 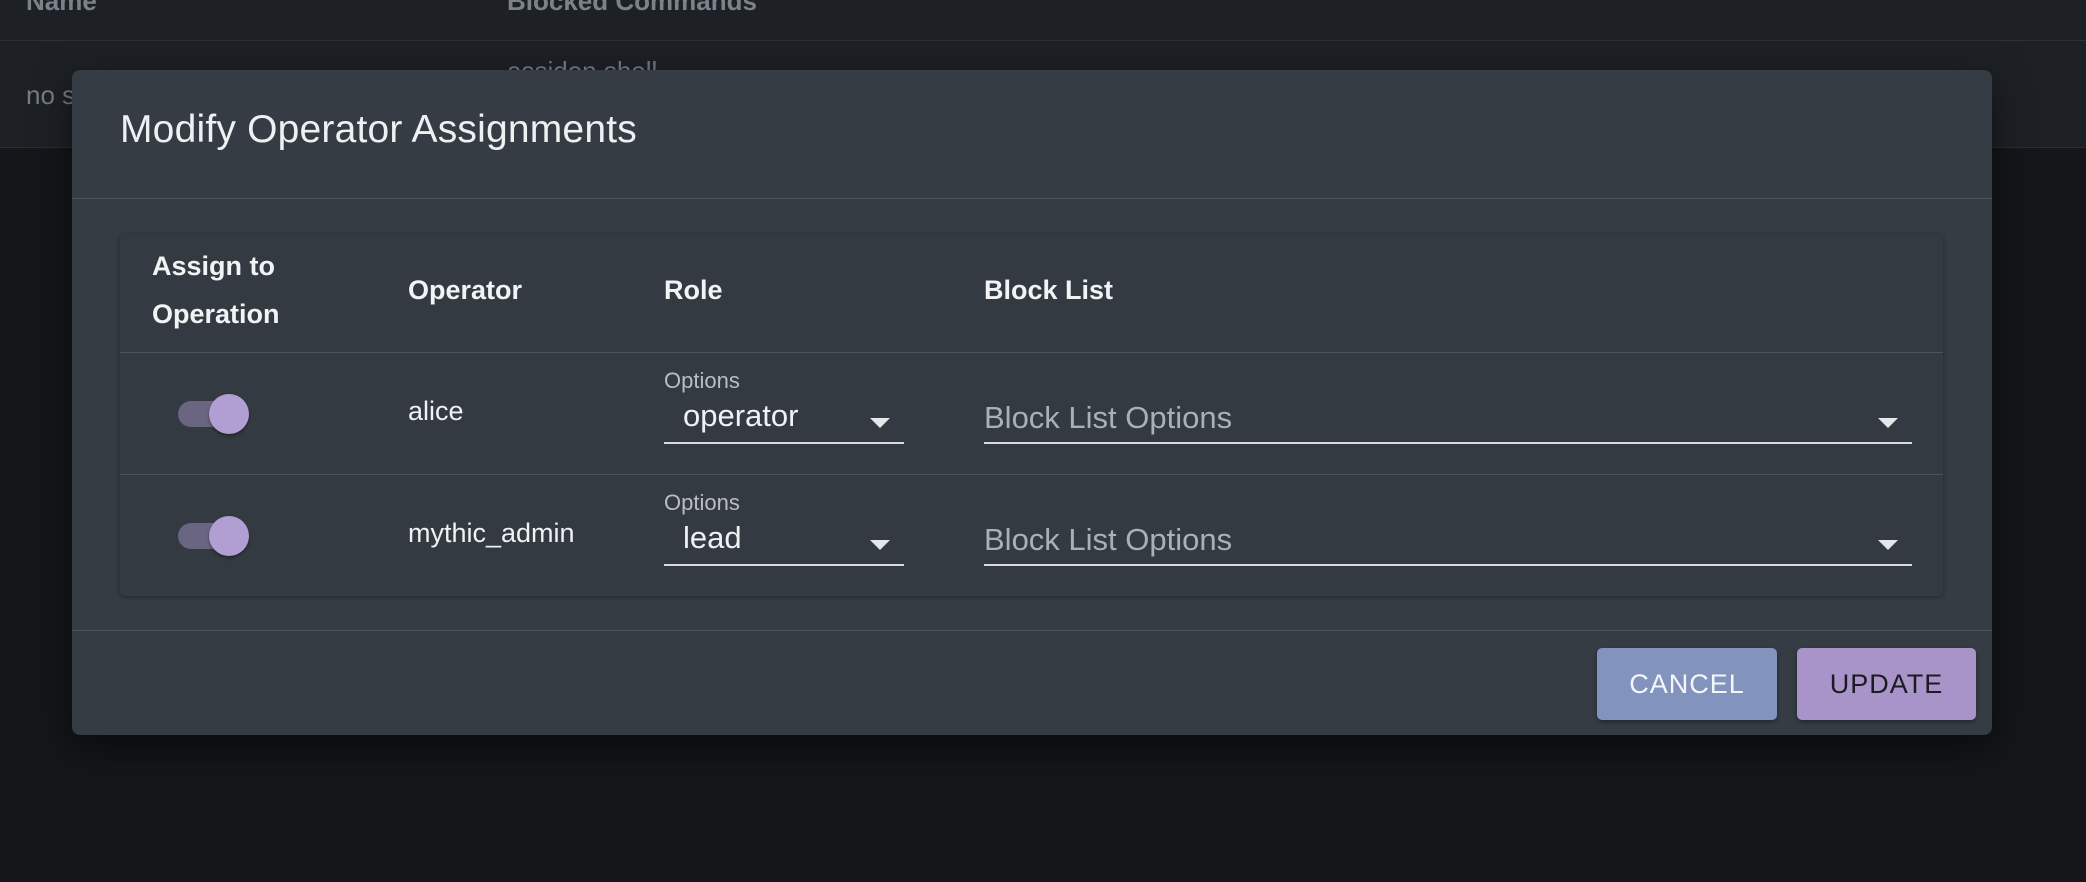 I want to click on role-select-value: lead, so click(x=712, y=537).